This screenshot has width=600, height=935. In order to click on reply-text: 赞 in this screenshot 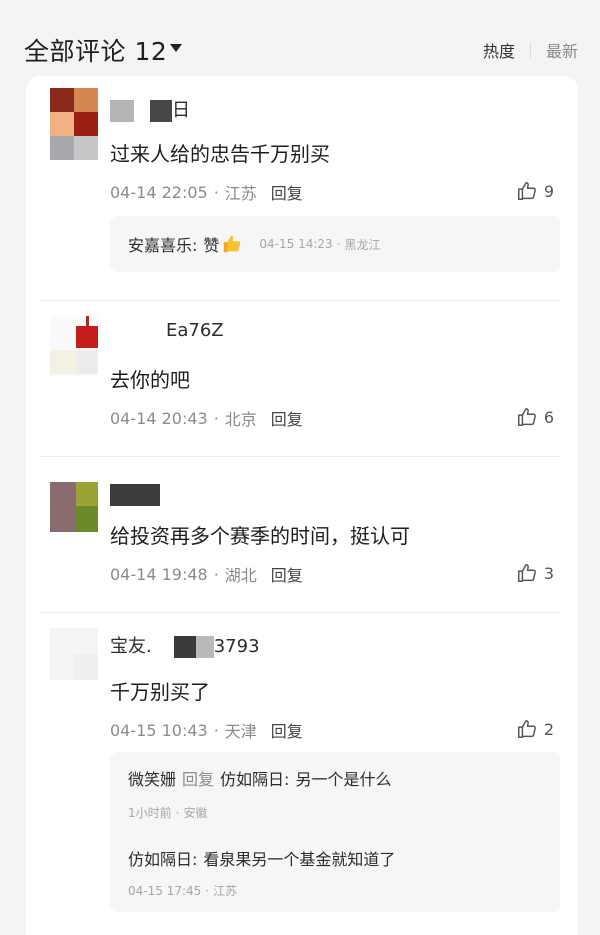, I will do `click(211, 245)`.